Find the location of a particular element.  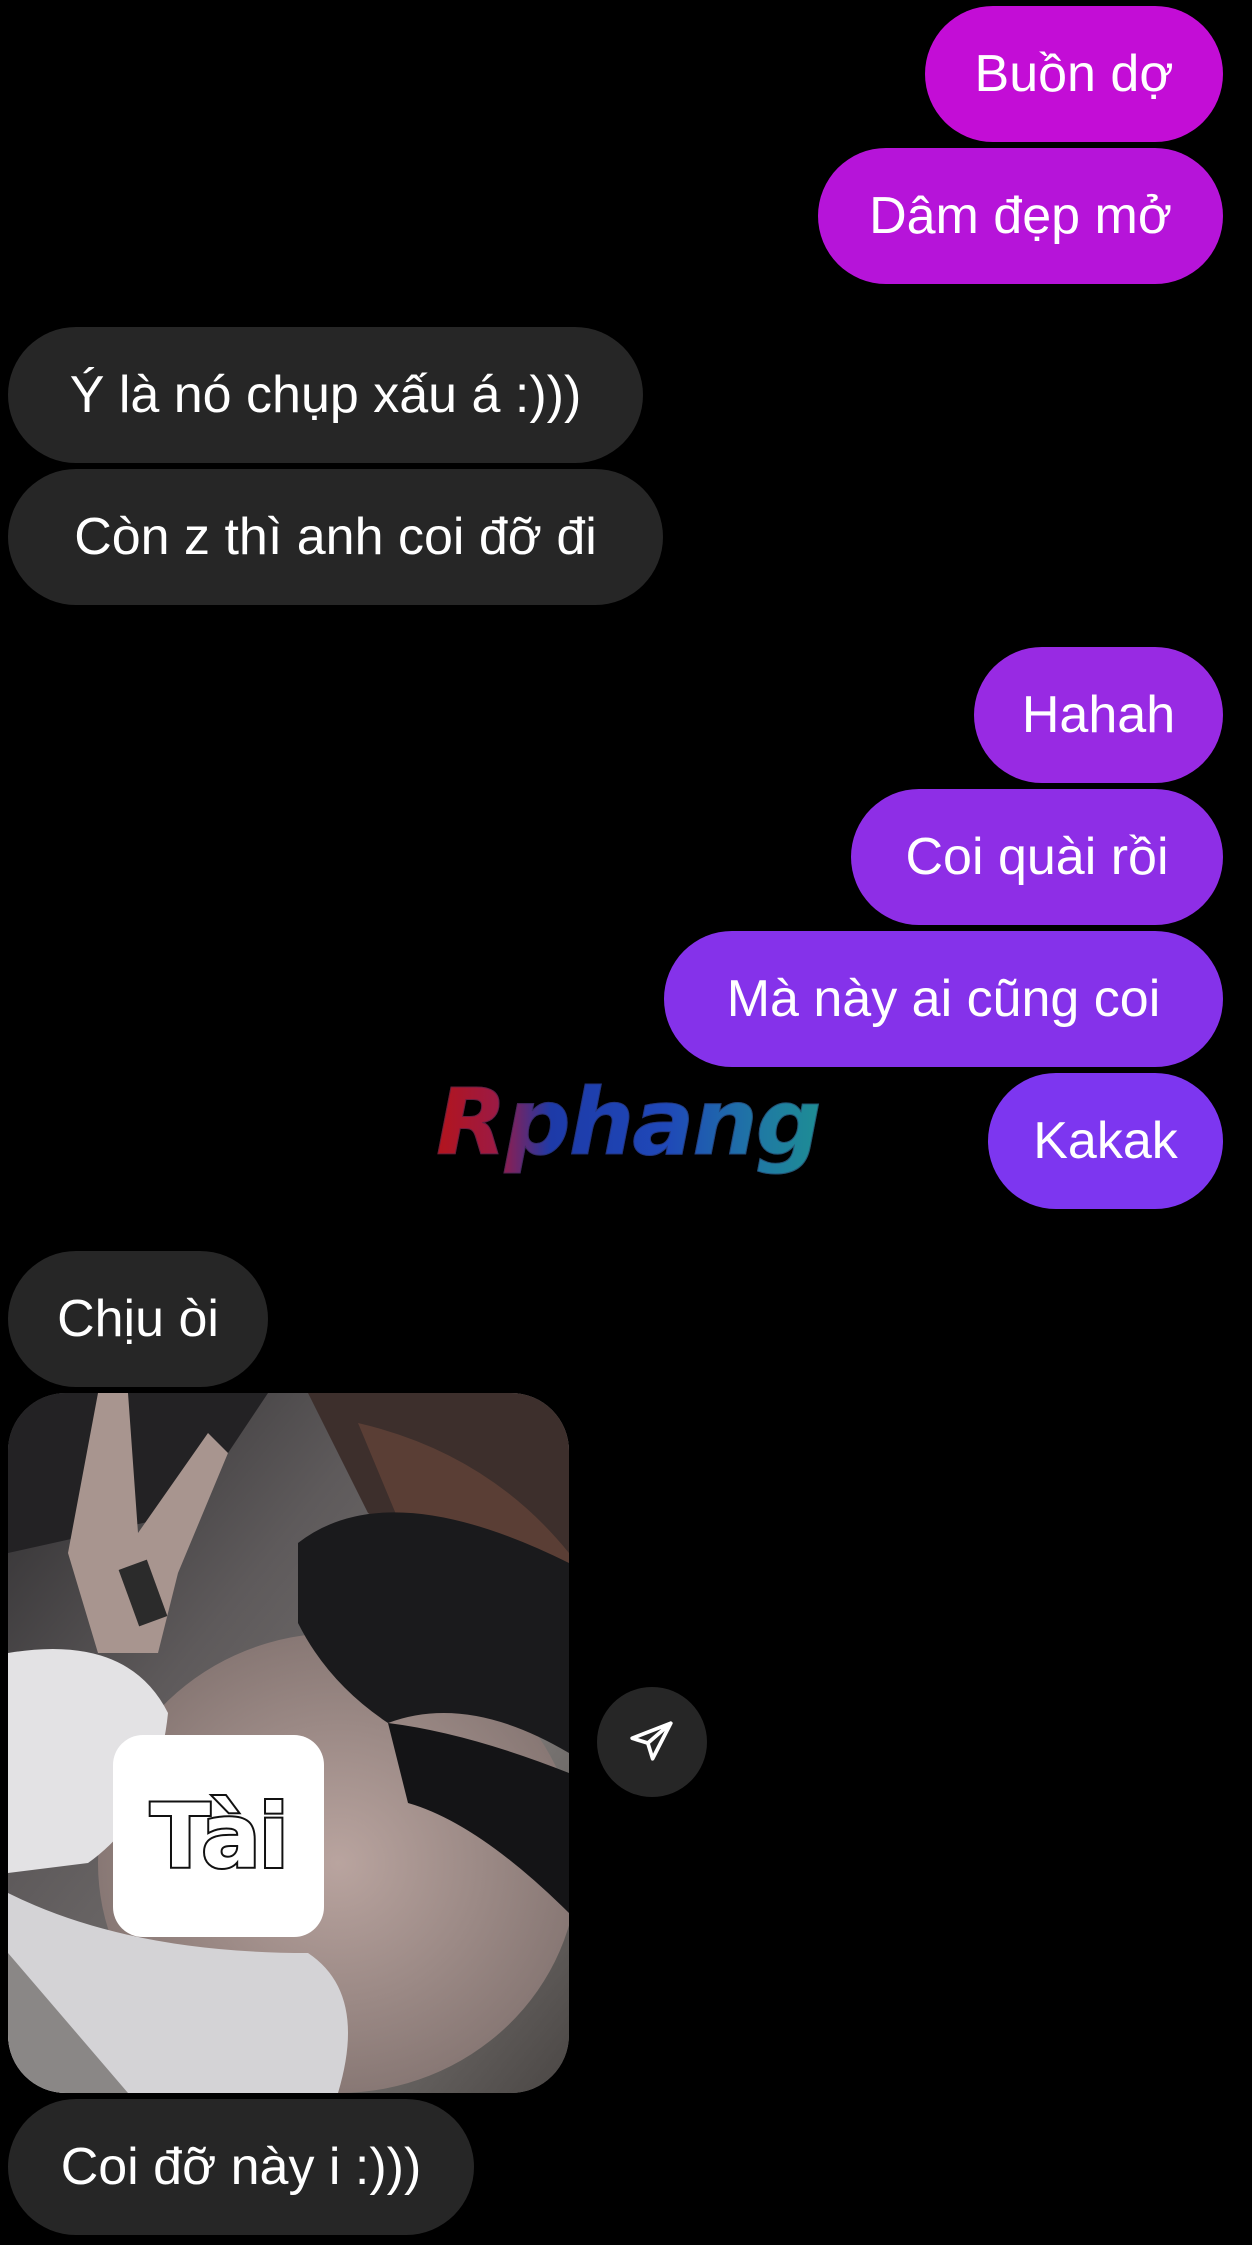

message-text: Hahah is located at coordinates (1098, 715).